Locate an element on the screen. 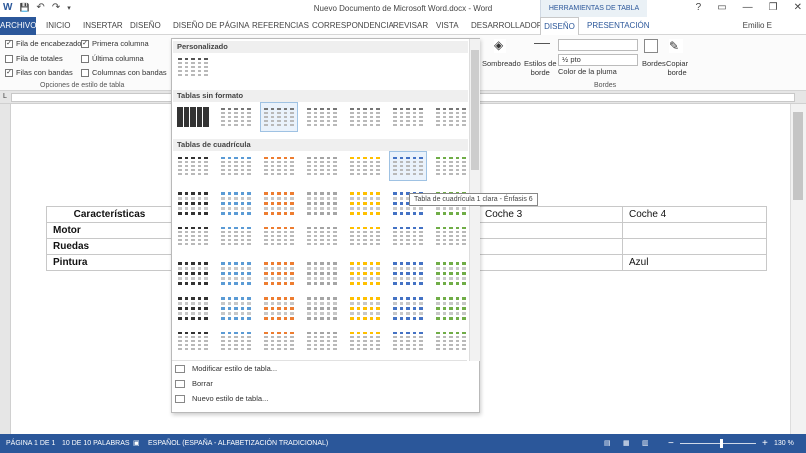 Image resolution: width=806 pixels, height=453 pixels. option-banded-rows: ✓ Filas con bandas is located at coordinates (39, 72).